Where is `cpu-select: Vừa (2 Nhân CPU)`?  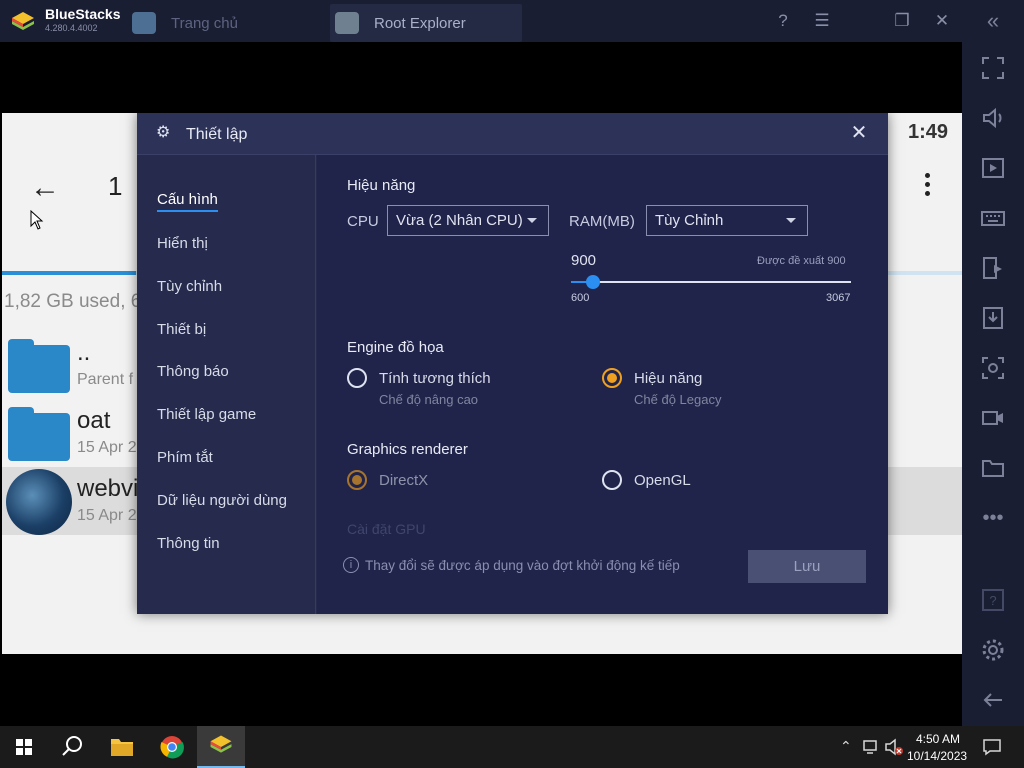 cpu-select: Vừa (2 Nhân CPU) is located at coordinates (468, 220).